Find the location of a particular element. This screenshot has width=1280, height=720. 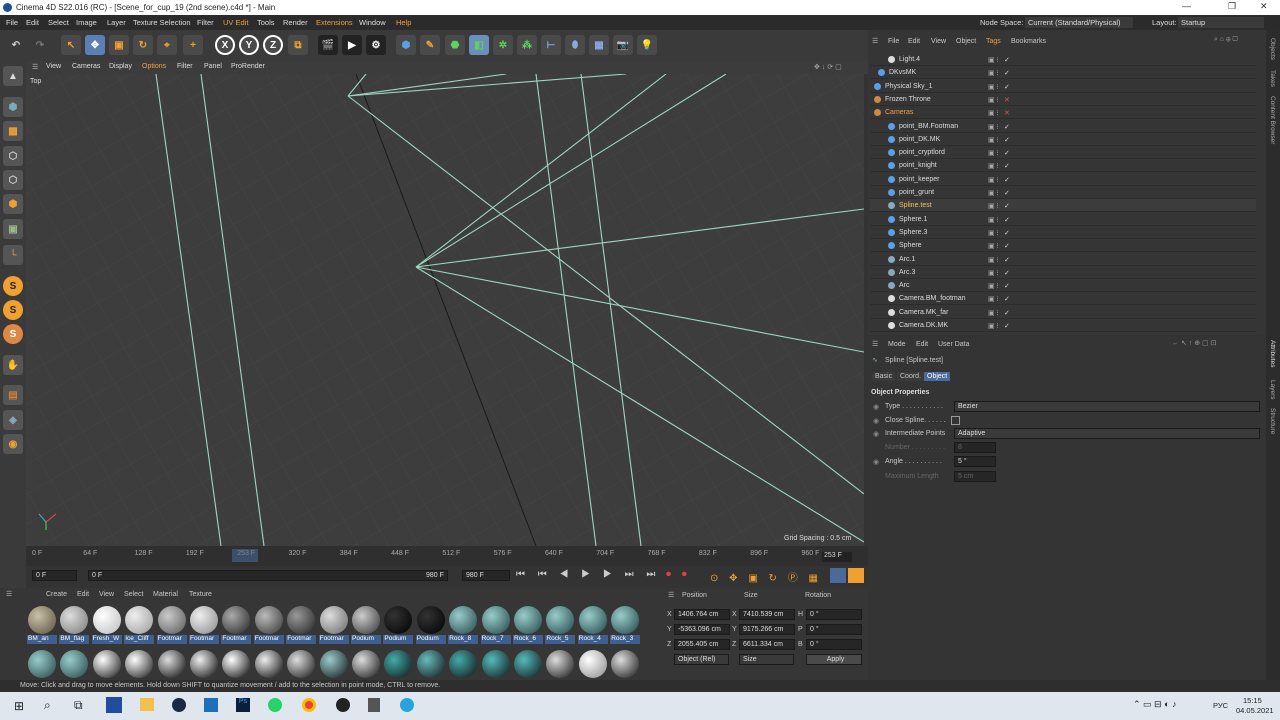

menu-tools: Tools is located at coordinates (266, 22).